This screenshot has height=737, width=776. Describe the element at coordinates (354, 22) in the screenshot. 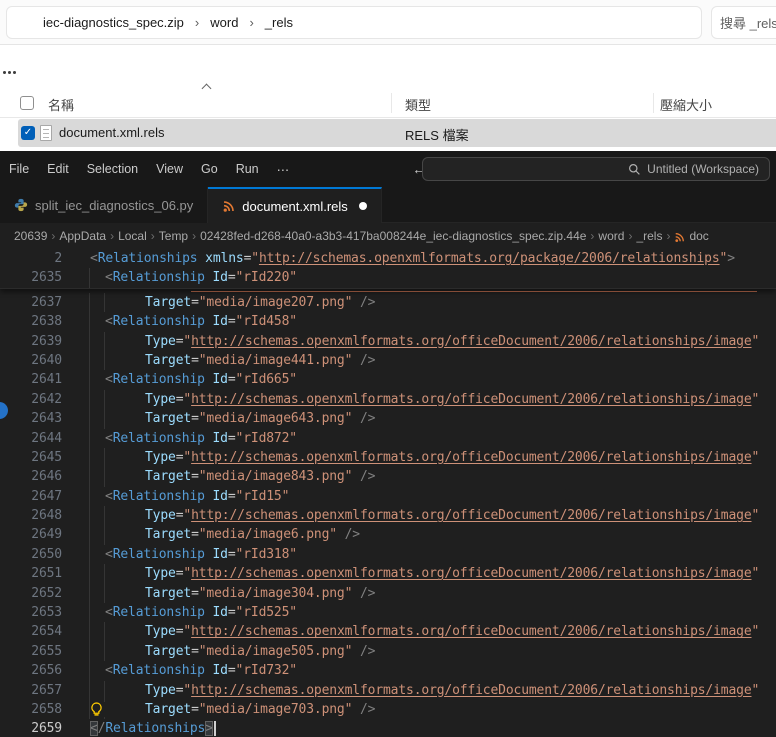

I see `address-bar: iec-diagnostics_spec.zip › word › _rels` at that location.